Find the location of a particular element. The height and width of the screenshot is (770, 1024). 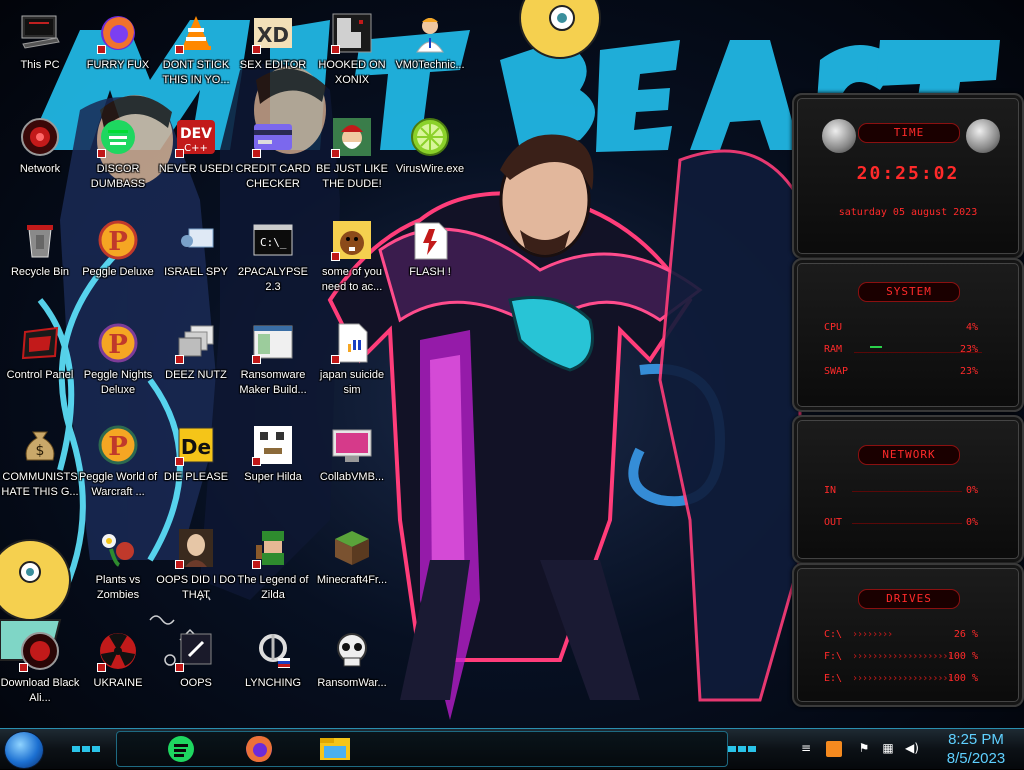

volume-icon: ◀) is located at coordinates (912, 749).